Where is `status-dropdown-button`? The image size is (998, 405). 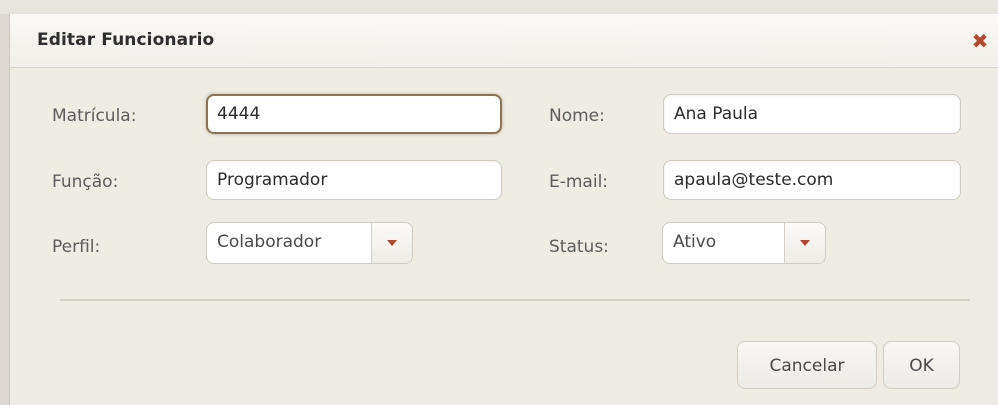
status-dropdown-button is located at coordinates (804, 243).